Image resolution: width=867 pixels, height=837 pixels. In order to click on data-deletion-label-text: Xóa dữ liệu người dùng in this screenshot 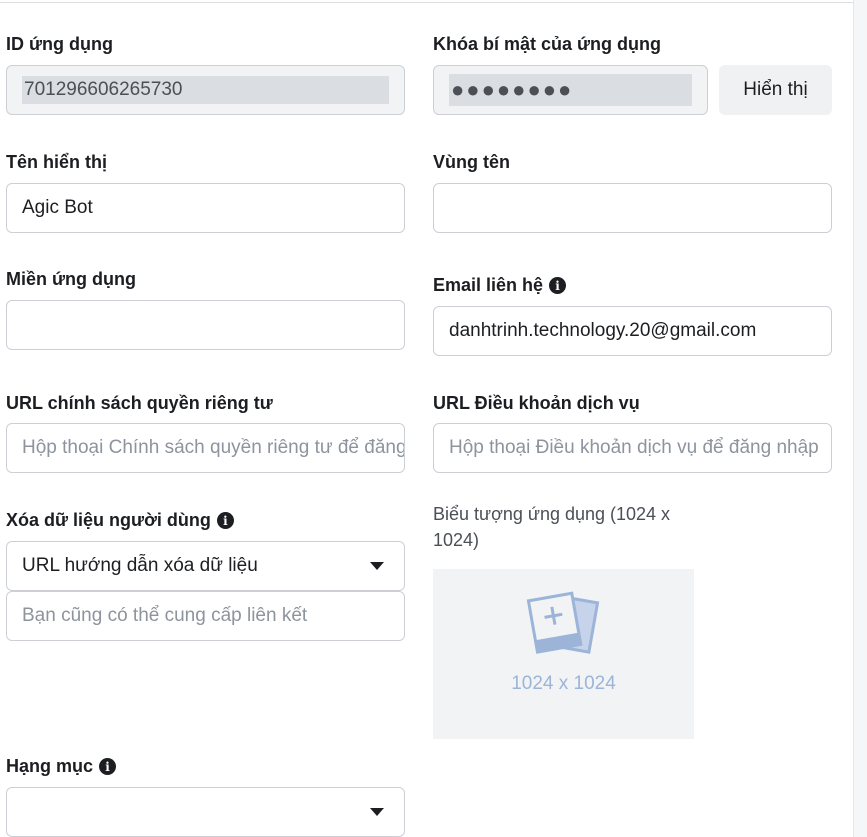, I will do `click(108, 520)`.